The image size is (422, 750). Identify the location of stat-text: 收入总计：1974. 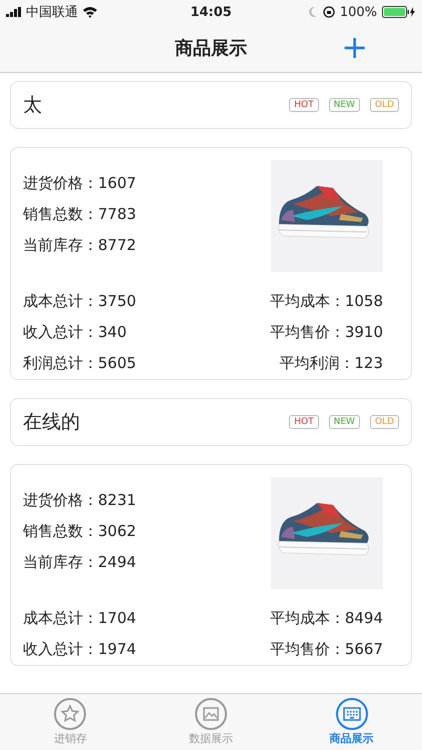
(80, 649).